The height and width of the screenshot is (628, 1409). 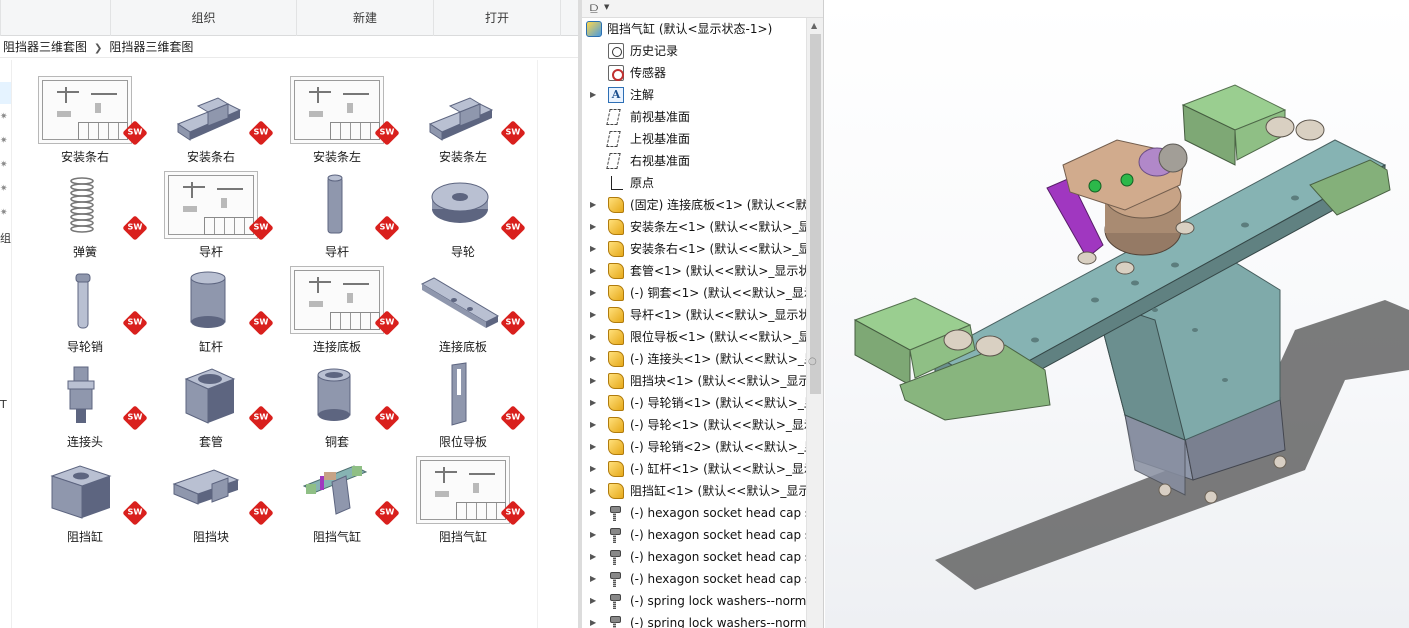 I want to click on nav-selected-item, so click(x=5, y=93).